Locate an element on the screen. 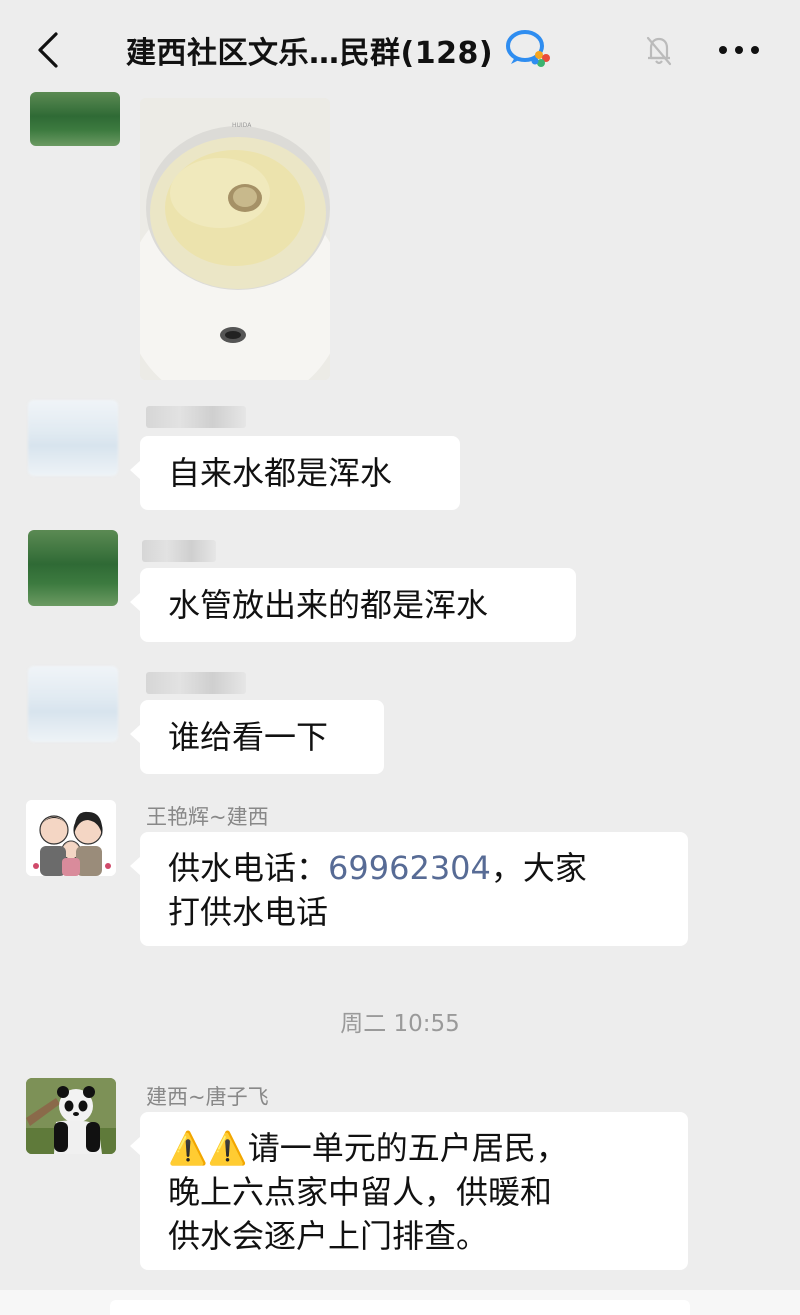 The width and height of the screenshot is (800, 1315). message-bubble: 自来水都是浑水 is located at coordinates (295, 473).